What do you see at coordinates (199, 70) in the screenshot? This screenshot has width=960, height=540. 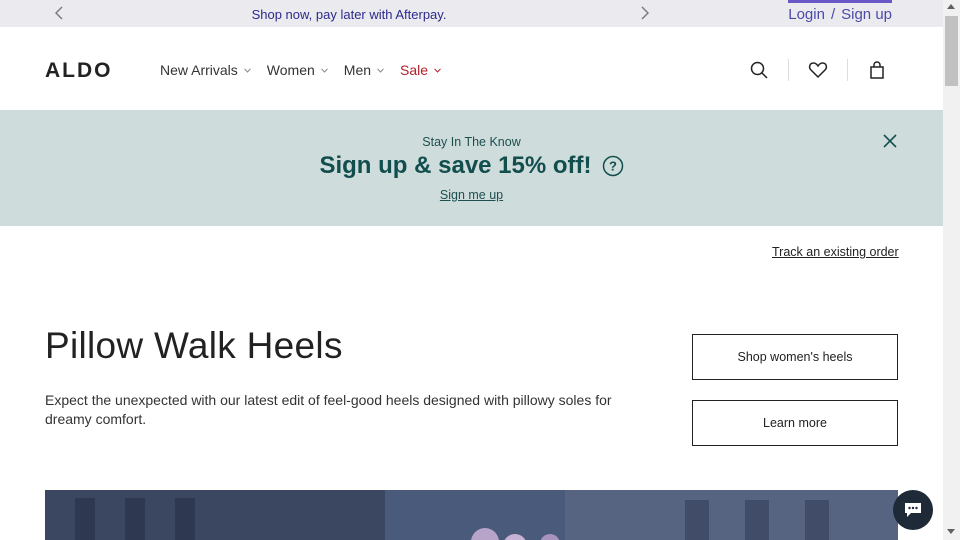 I see `nav-label: New Arrivals` at bounding box center [199, 70].